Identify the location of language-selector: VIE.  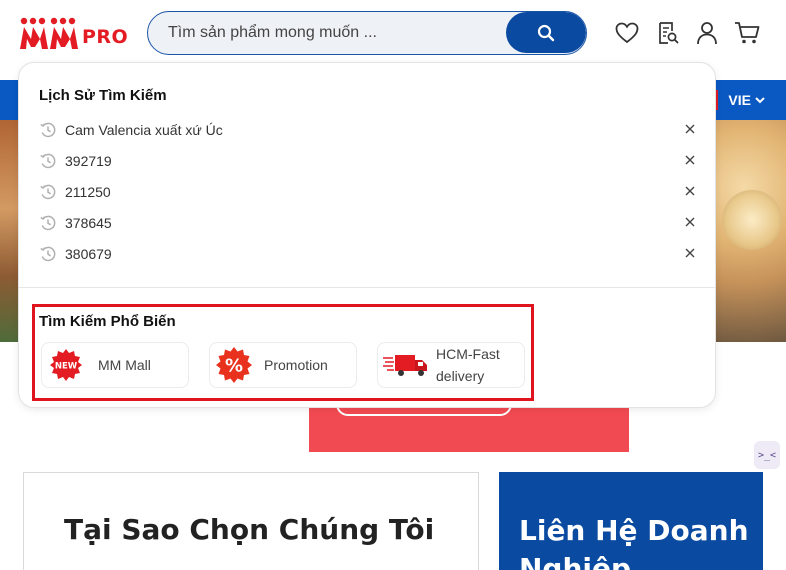
(747, 100).